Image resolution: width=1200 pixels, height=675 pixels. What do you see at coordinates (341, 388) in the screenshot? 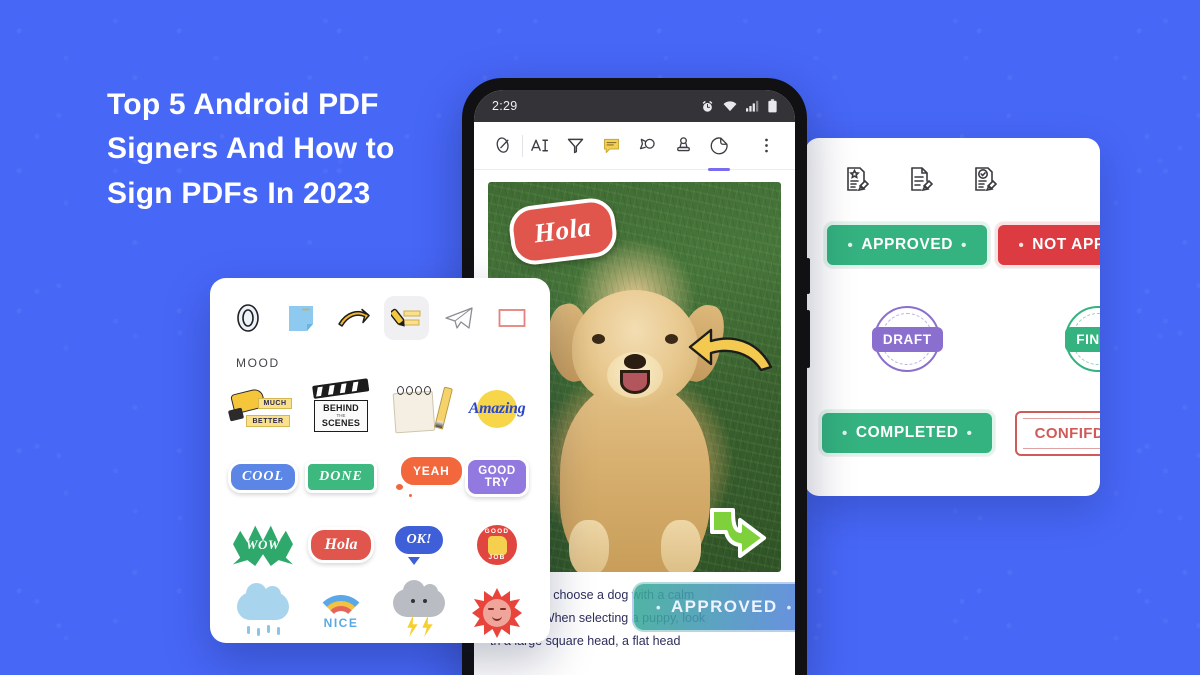
I see `clapper-bar` at bounding box center [341, 388].